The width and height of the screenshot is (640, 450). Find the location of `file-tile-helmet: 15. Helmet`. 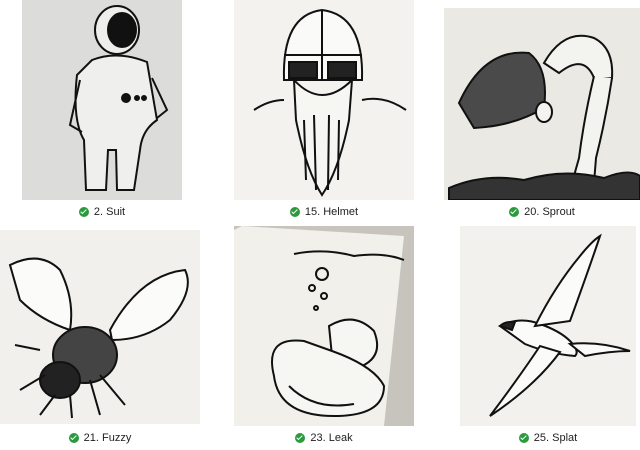

file-tile-helmet: 15. Helmet is located at coordinates (324, 111).